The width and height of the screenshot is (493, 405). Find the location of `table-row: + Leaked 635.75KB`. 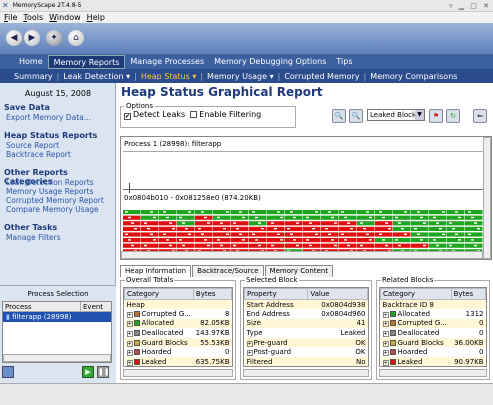

table-row: + Leaked 635.75KB is located at coordinates (178, 361).